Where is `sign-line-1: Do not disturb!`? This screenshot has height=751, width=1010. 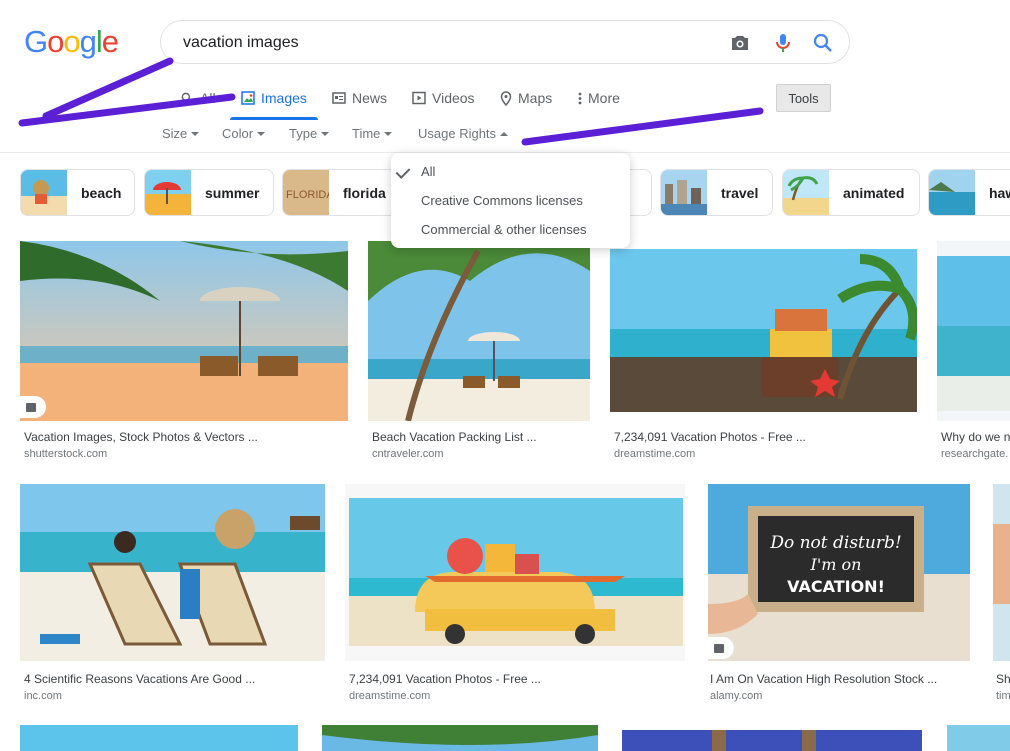
sign-line-1: Do not disturb! is located at coordinates (835, 543).